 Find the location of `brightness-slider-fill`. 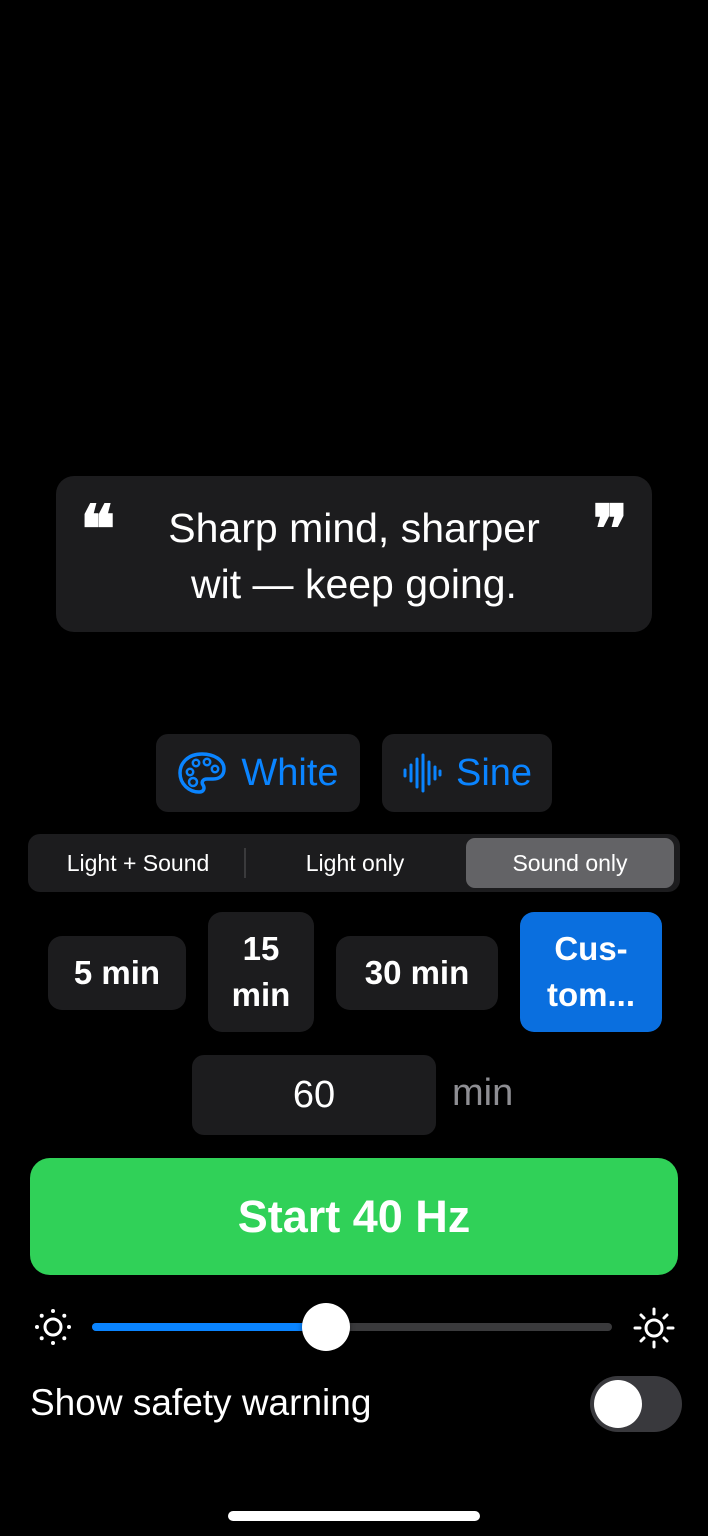

brightness-slider-fill is located at coordinates (209, 1327).